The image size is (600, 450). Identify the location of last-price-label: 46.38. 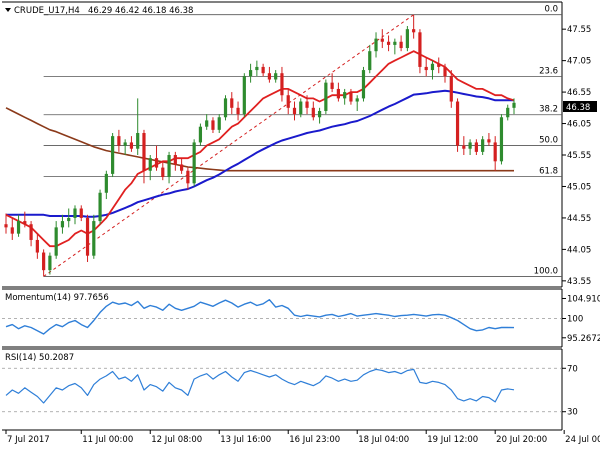
(578, 108).